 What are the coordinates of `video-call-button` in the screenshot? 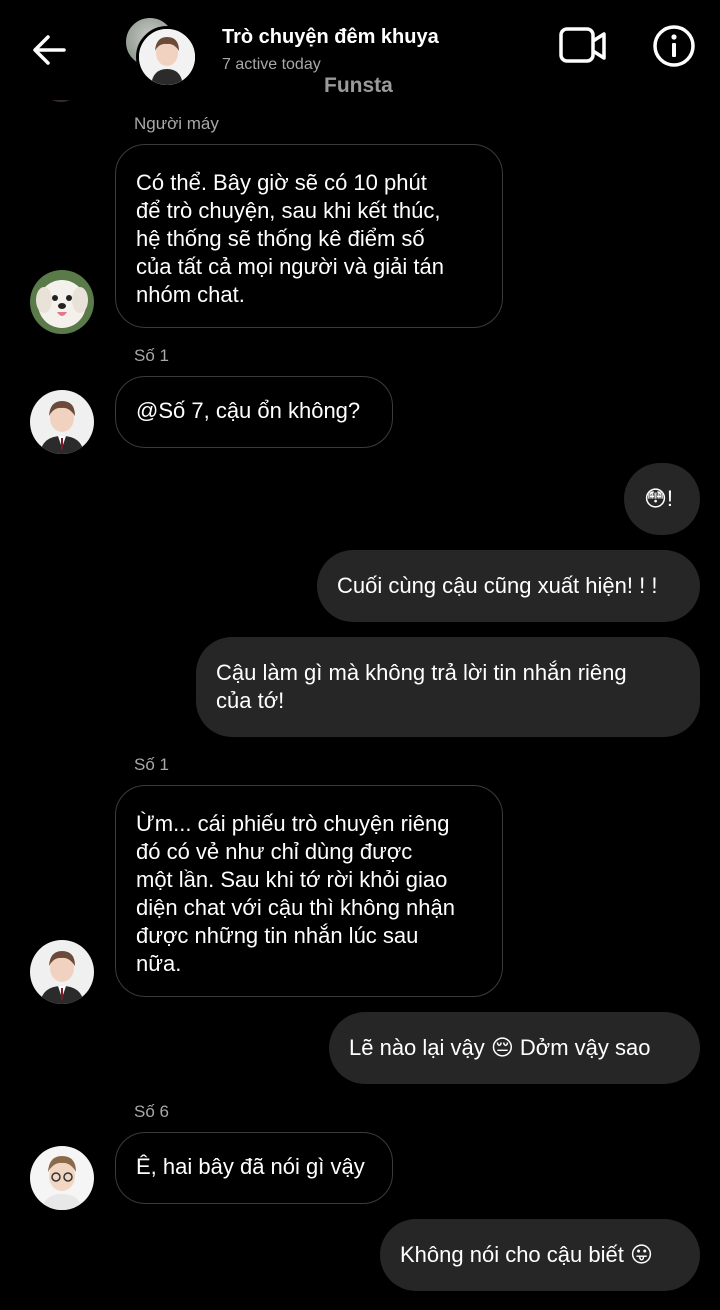 It's located at (583, 46).